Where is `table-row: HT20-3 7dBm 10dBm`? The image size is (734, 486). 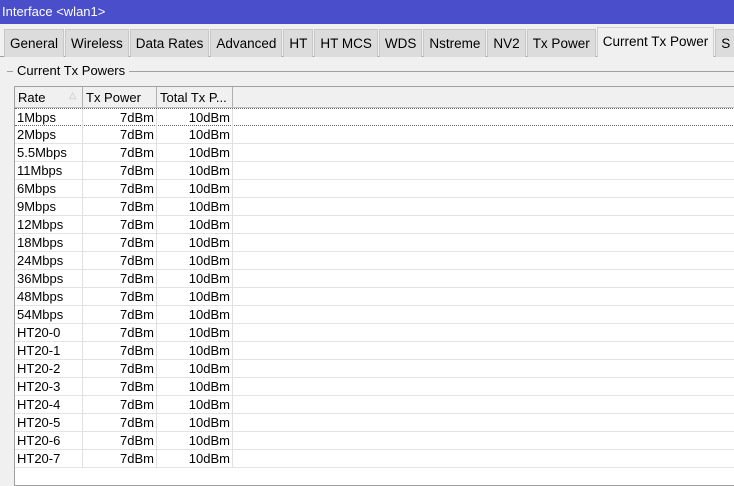 table-row: HT20-3 7dBm 10dBm is located at coordinates (374, 387).